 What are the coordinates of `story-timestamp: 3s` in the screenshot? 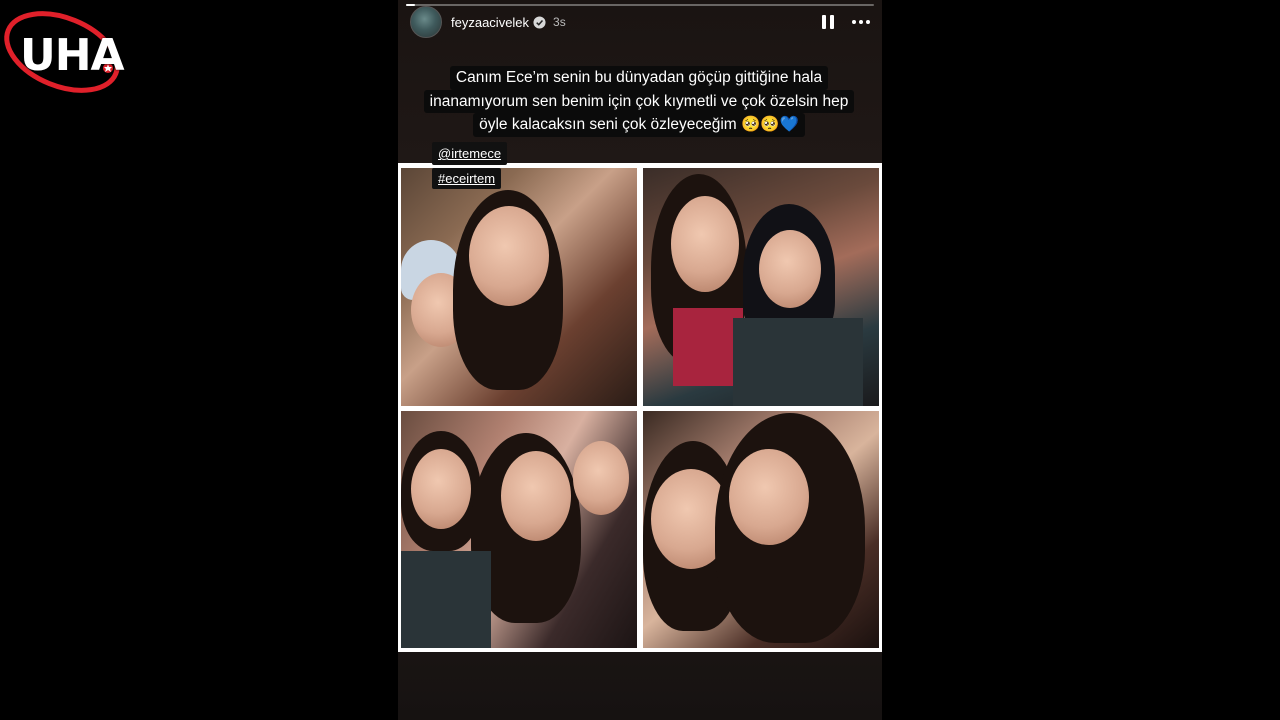 It's located at (559, 22).